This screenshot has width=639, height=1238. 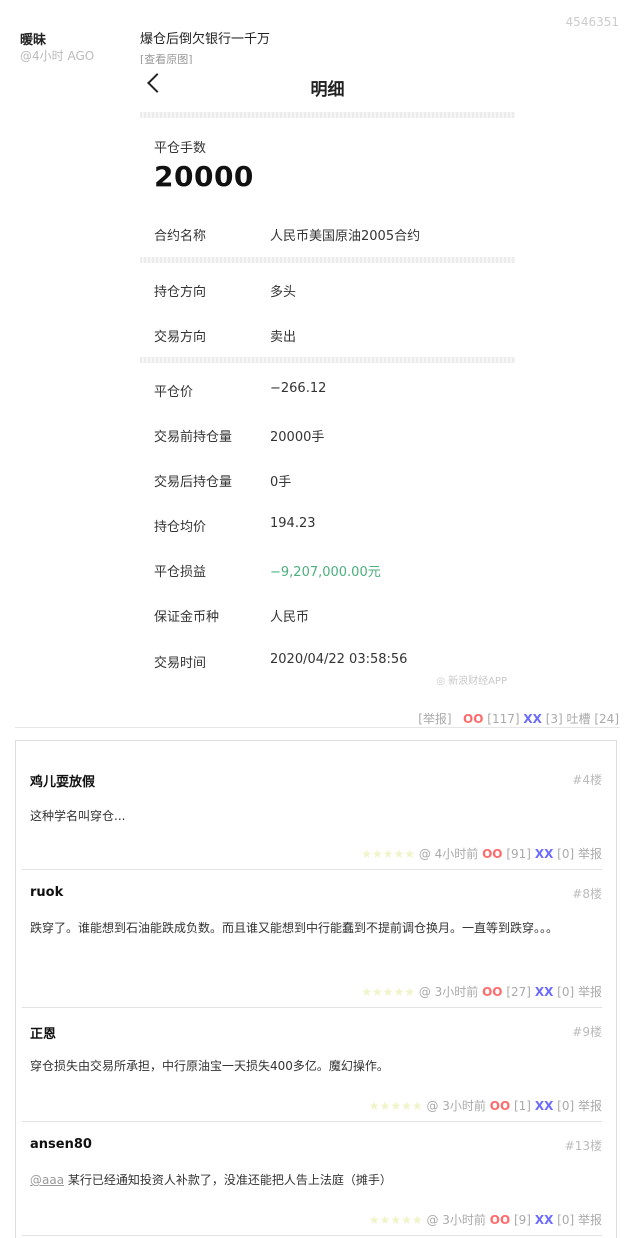 I want to click on post-footer: [举报] OO [117] XX [3] 吐槽 [24], so click(x=518, y=718).